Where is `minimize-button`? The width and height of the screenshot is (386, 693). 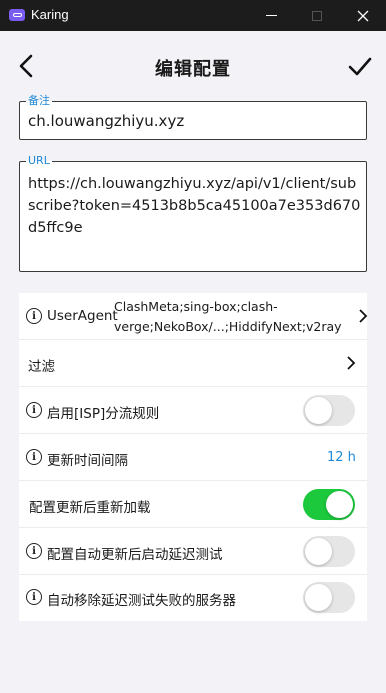
minimize-button is located at coordinates (271, 15).